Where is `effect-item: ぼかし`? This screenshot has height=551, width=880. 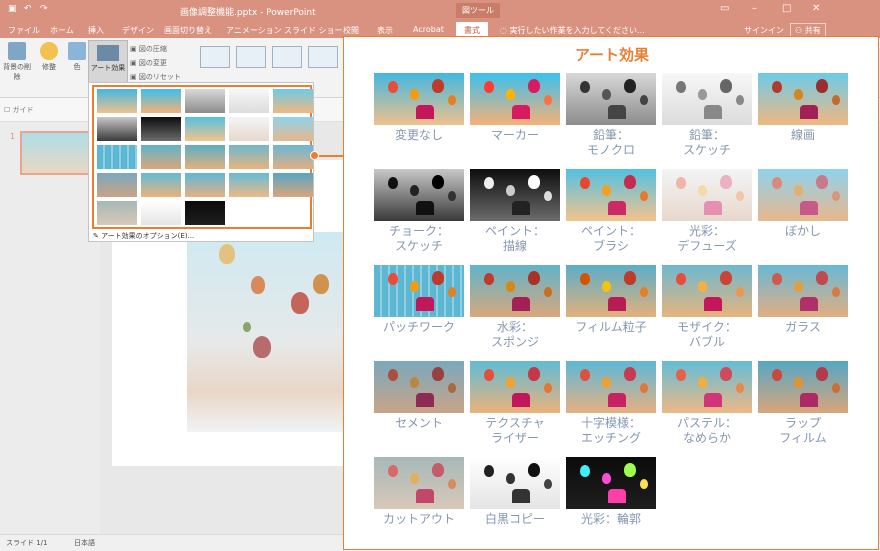 effect-item: ぼかし is located at coordinates (803, 204).